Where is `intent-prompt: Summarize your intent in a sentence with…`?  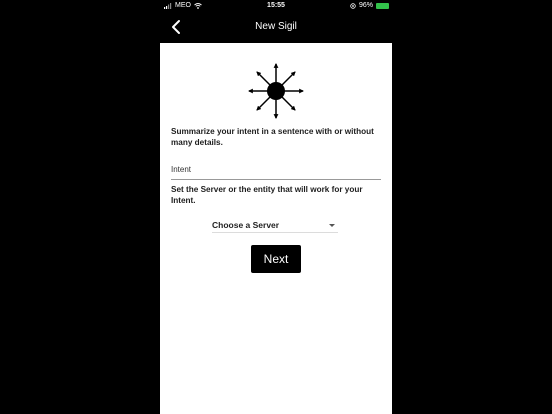
intent-prompt: Summarize your intent in a sentence with… is located at coordinates (272, 137).